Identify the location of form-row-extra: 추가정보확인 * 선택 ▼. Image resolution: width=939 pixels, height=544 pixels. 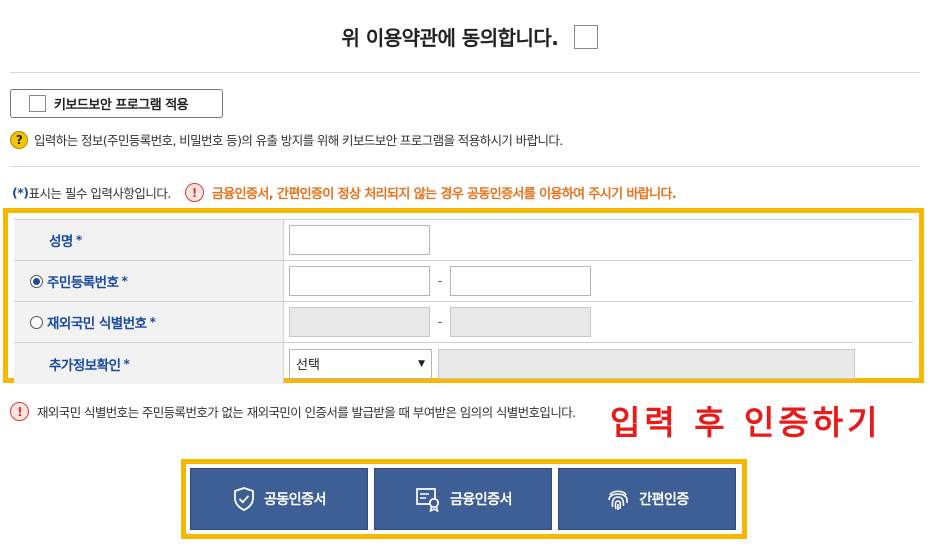
(463, 363).